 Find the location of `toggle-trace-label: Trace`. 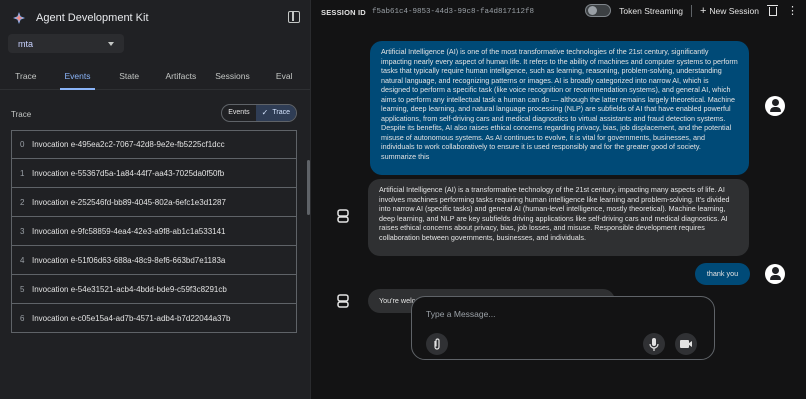

toggle-trace-label: Trace is located at coordinates (281, 112).